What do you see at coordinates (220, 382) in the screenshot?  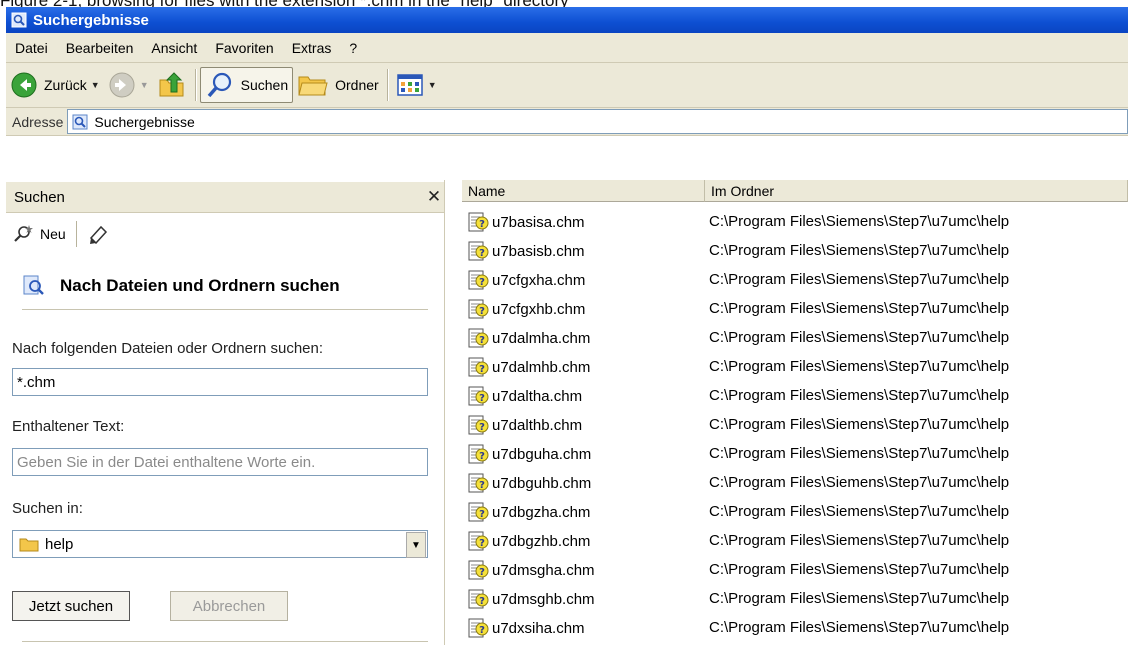 I see `filename-input: *.chm` at bounding box center [220, 382].